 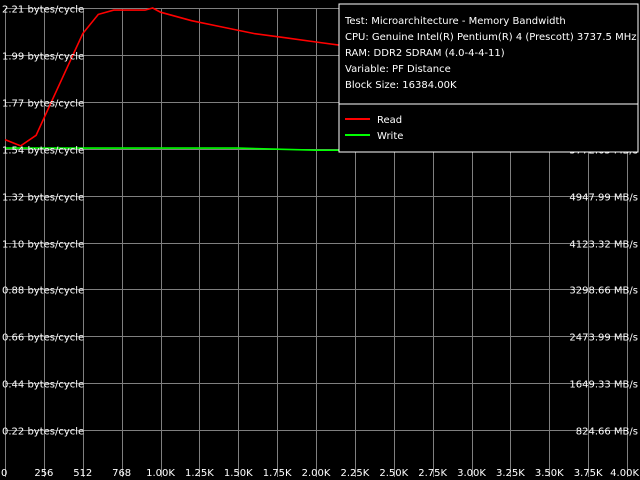 What do you see at coordinates (82, 473) in the screenshot?
I see `x-tick-label: 512` at bounding box center [82, 473].